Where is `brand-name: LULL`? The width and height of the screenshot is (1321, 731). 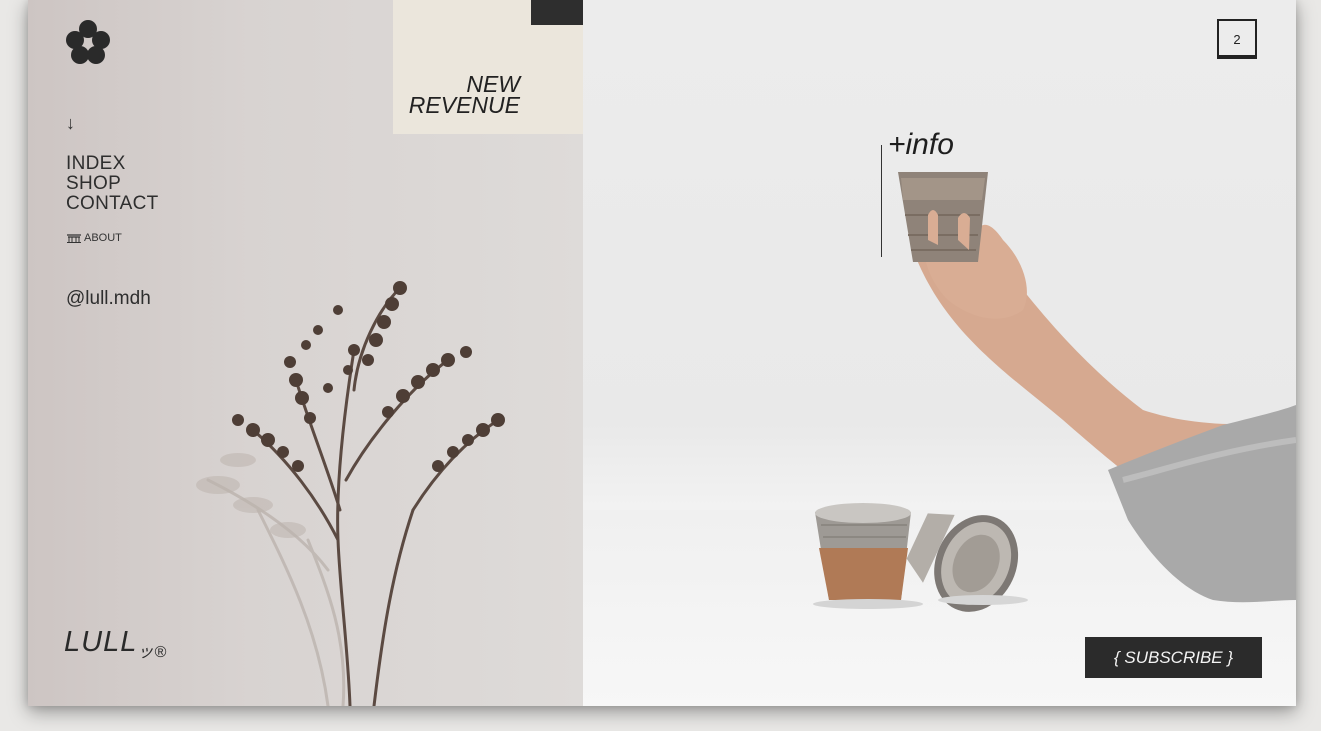 brand-name: LULL is located at coordinates (101, 642).